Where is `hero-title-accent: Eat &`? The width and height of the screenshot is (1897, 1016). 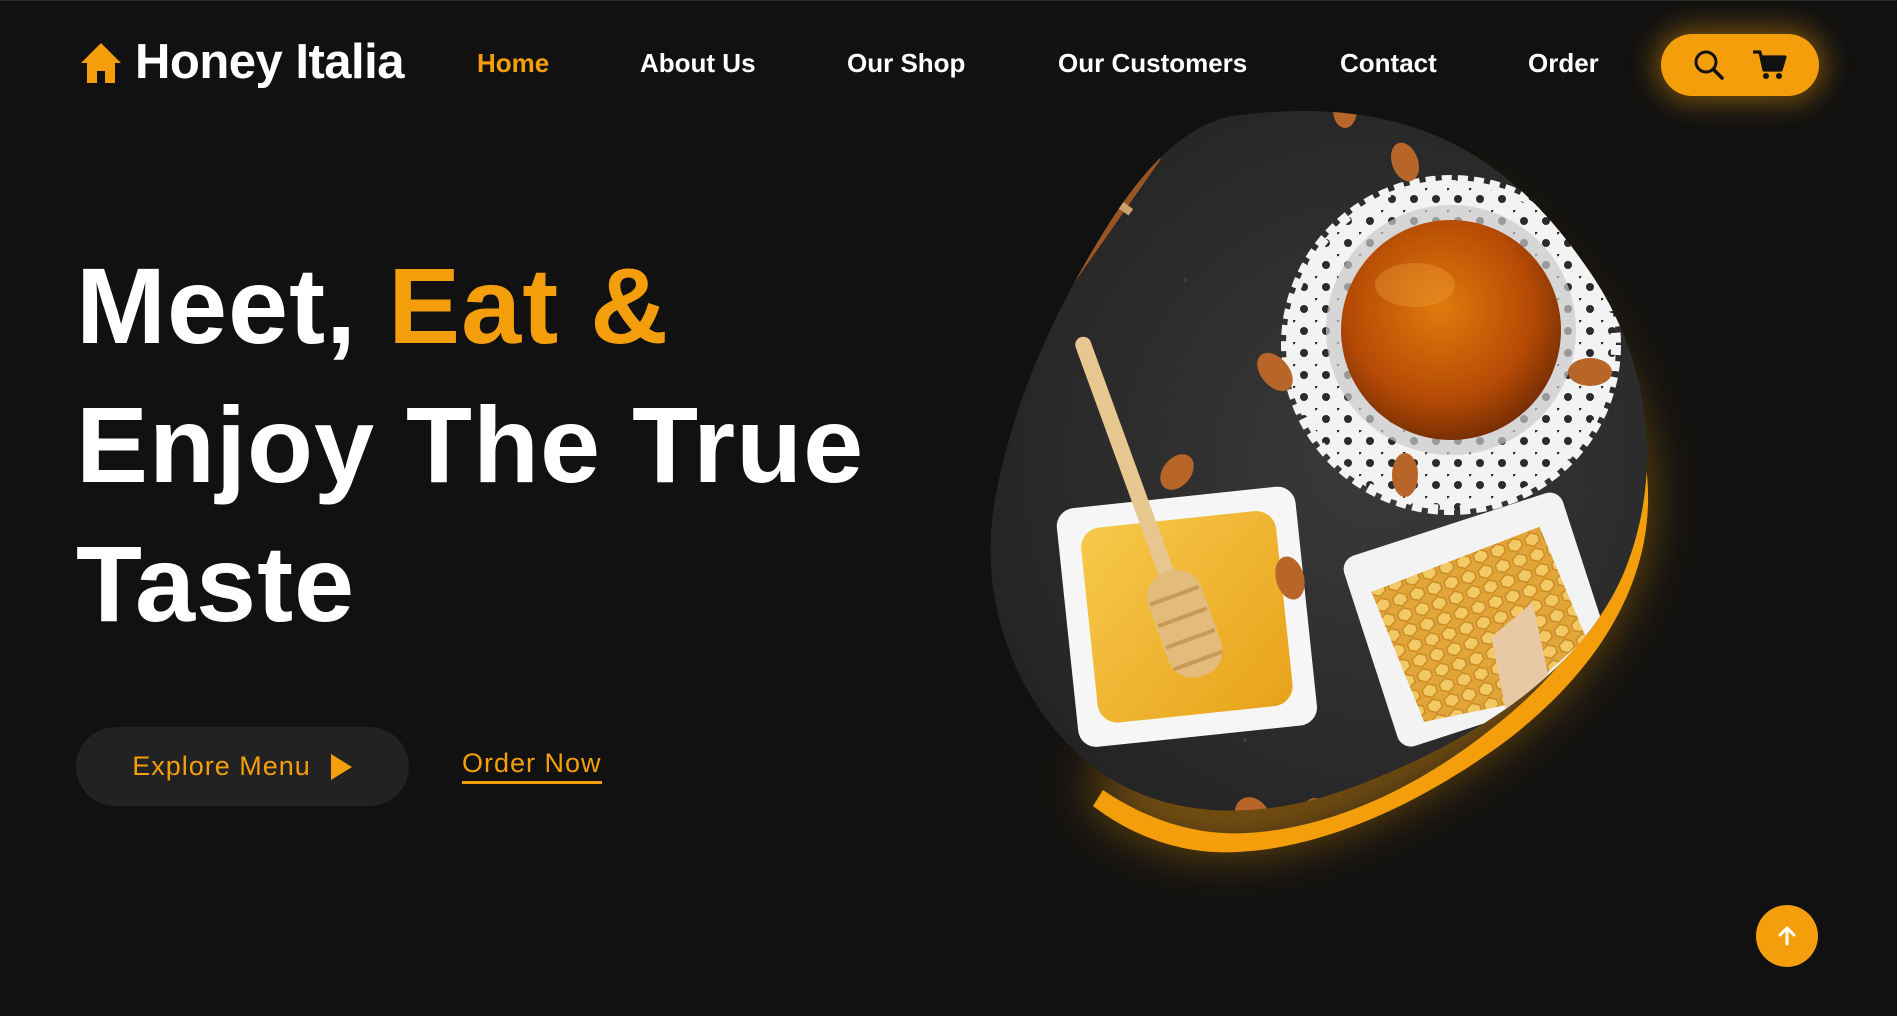 hero-title-accent: Eat & is located at coordinates (529, 305).